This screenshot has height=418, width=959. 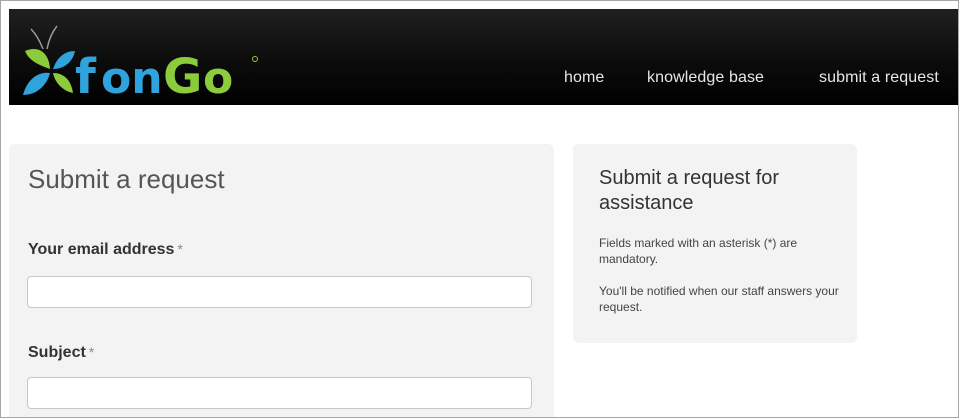 What do you see at coordinates (101, 249) in the screenshot?
I see `email-label-text: Your email address` at bounding box center [101, 249].